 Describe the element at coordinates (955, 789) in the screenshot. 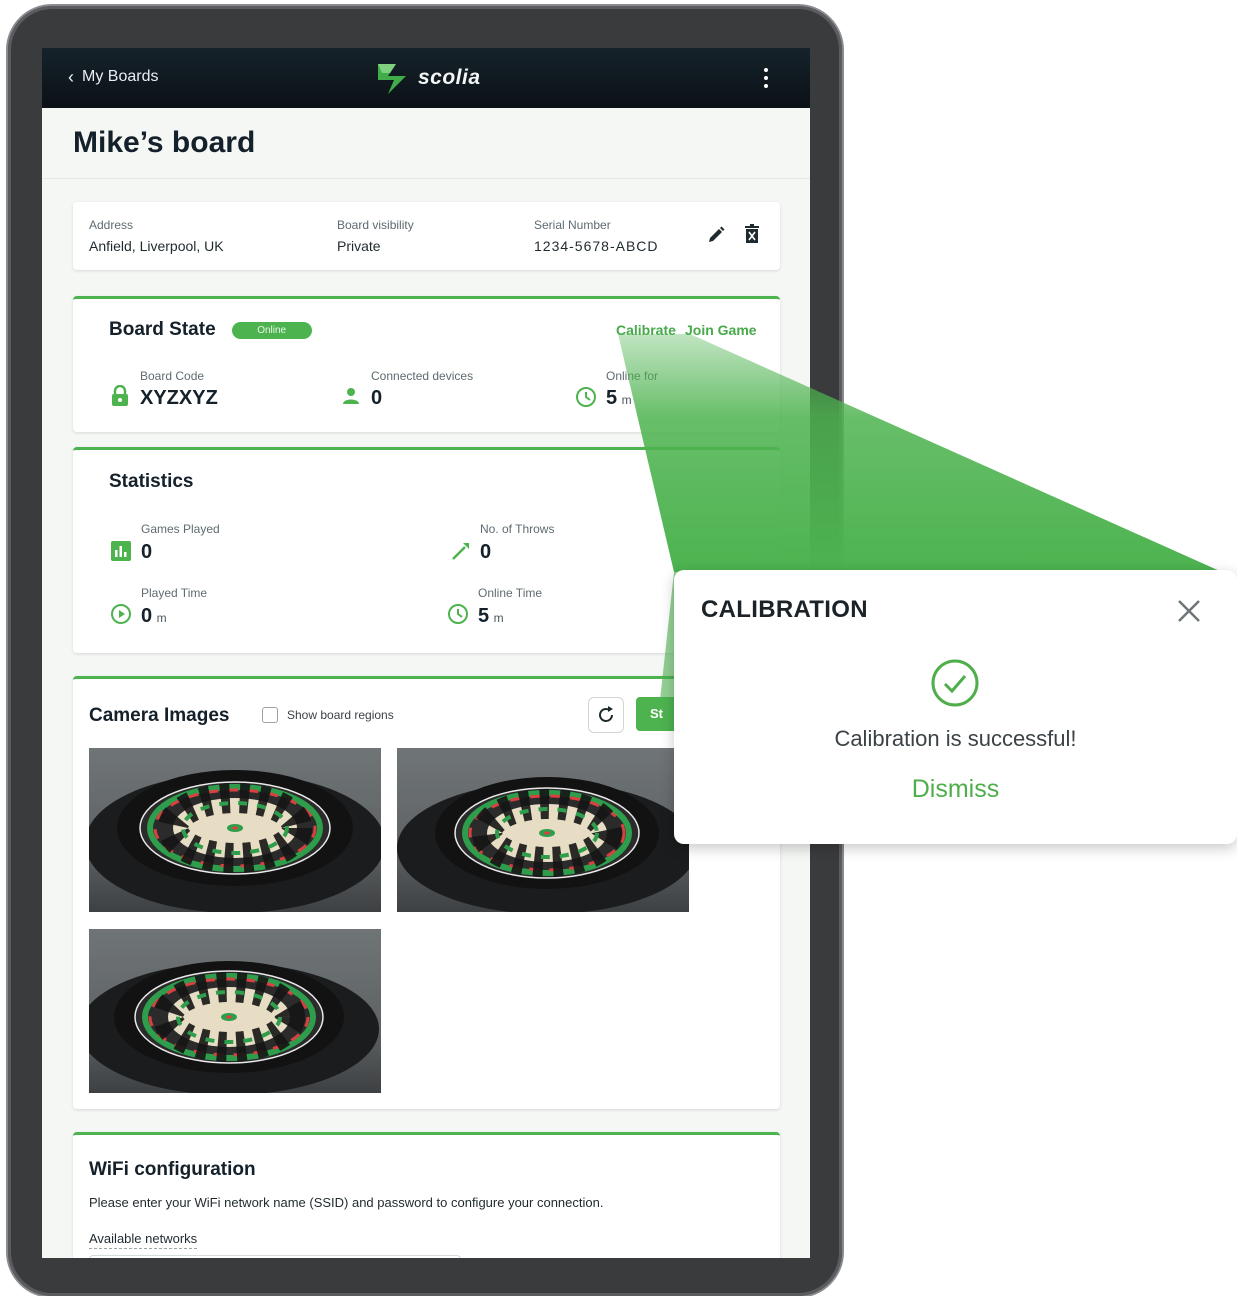

I see `dismiss-button: Dismiss` at that location.